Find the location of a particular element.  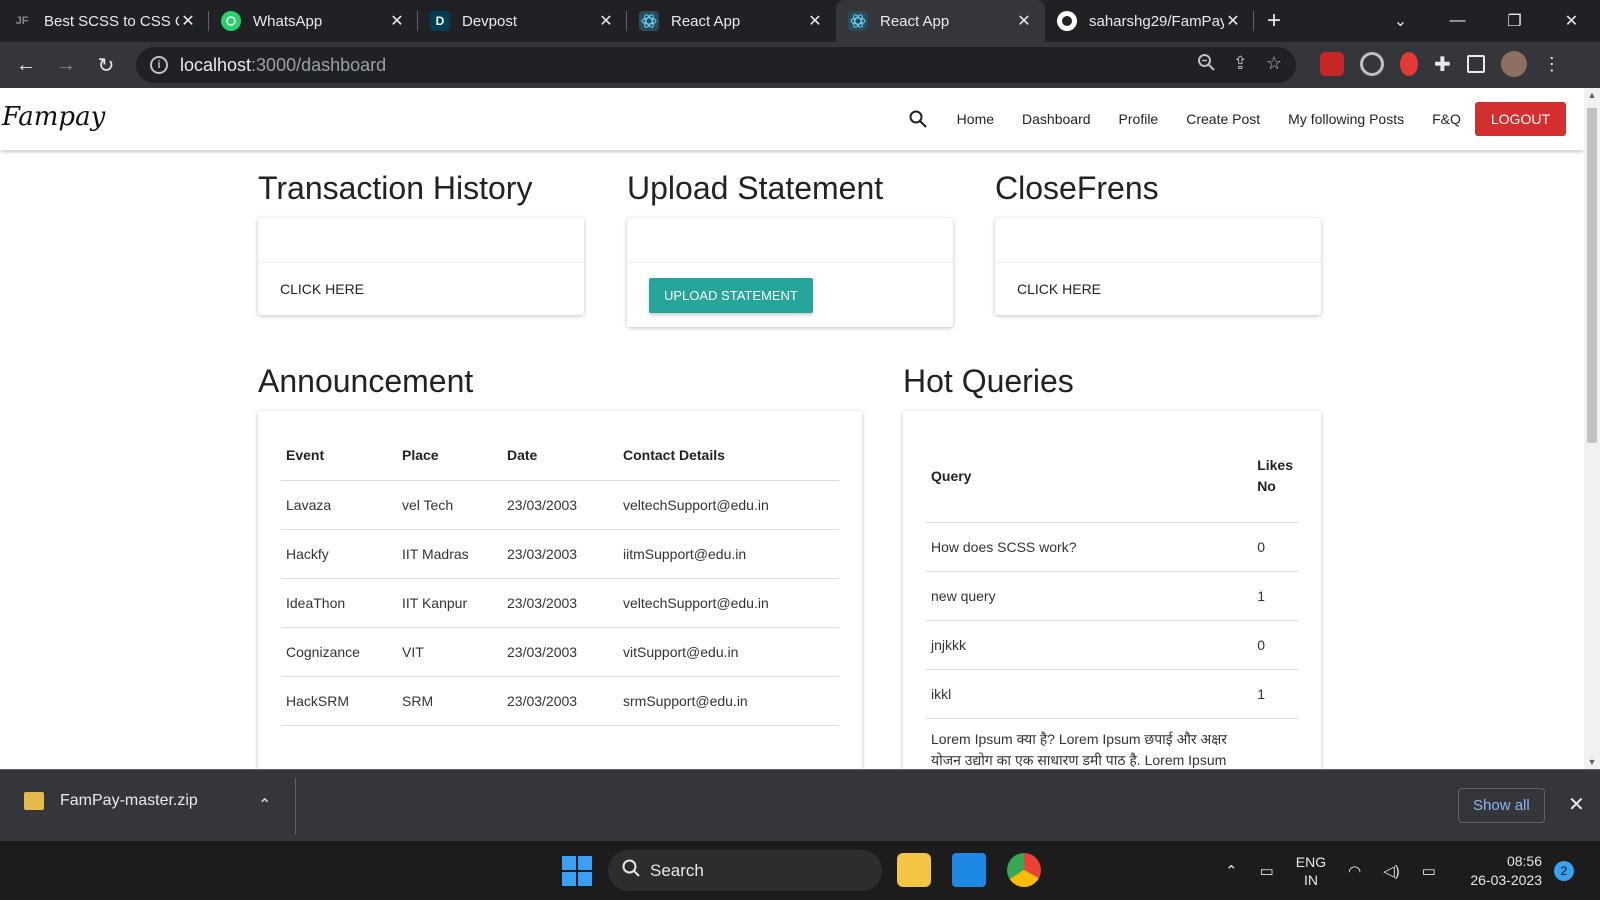

nav-profile: Profile is located at coordinates (1139, 119).